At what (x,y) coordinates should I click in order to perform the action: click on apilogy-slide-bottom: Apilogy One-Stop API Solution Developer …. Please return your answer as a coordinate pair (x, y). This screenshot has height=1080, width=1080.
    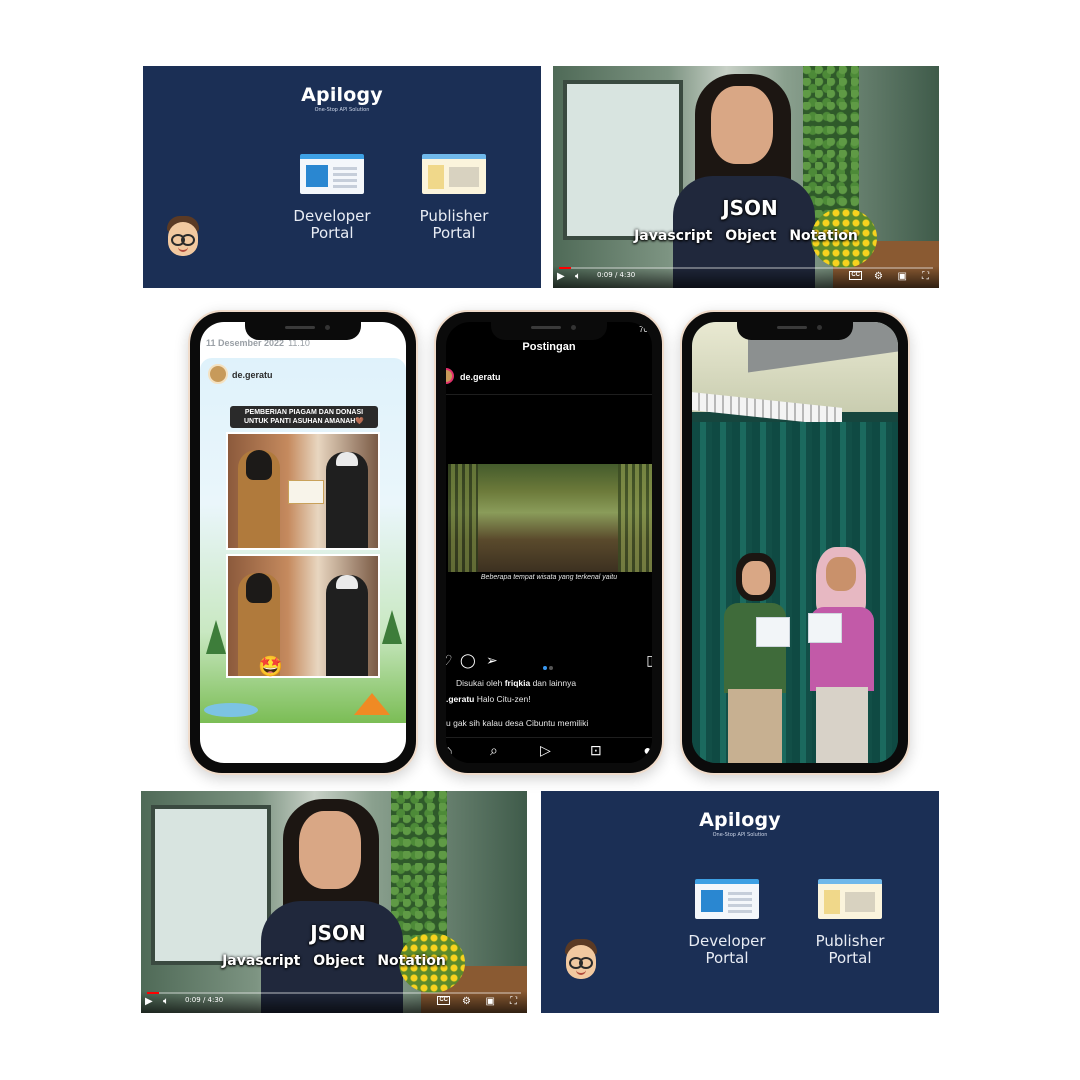
    Looking at the image, I should click on (740, 902).